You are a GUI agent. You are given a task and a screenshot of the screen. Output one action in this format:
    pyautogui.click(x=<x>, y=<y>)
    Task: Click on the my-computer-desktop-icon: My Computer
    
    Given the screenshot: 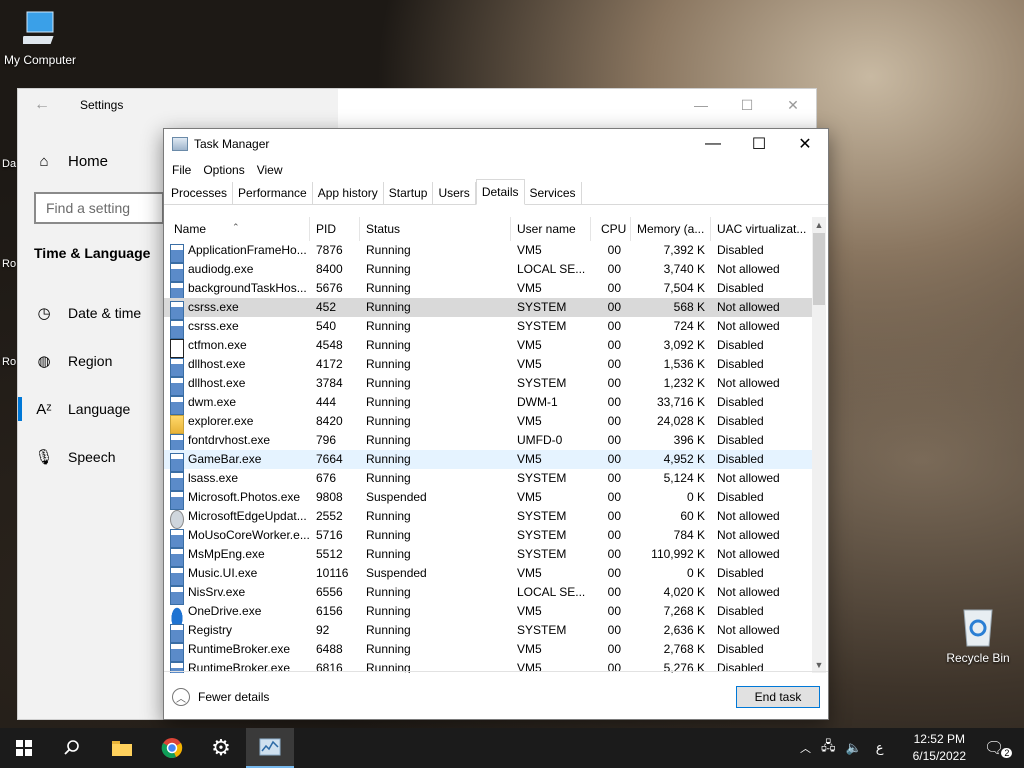 What is the action you would take?
    pyautogui.click(x=40, y=38)
    